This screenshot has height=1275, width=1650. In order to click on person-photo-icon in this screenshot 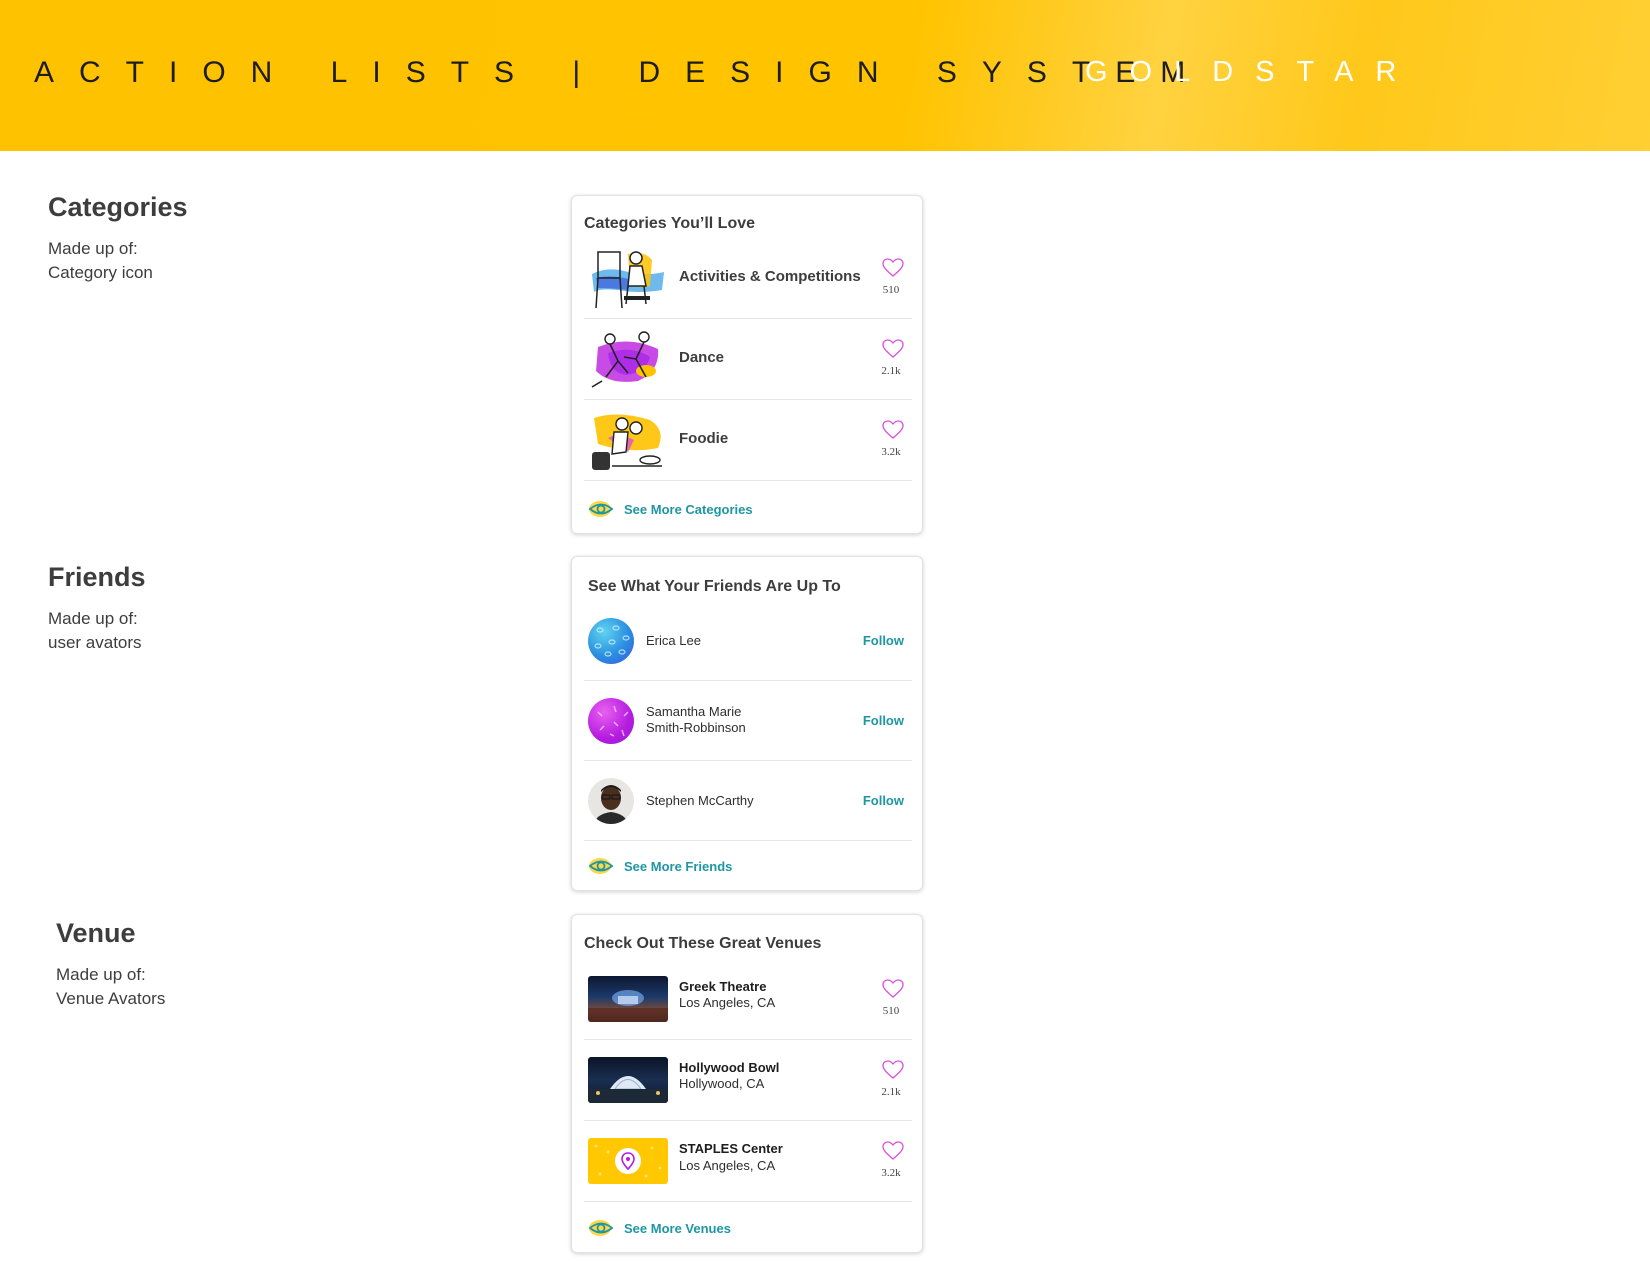, I will do `click(611, 804)`.